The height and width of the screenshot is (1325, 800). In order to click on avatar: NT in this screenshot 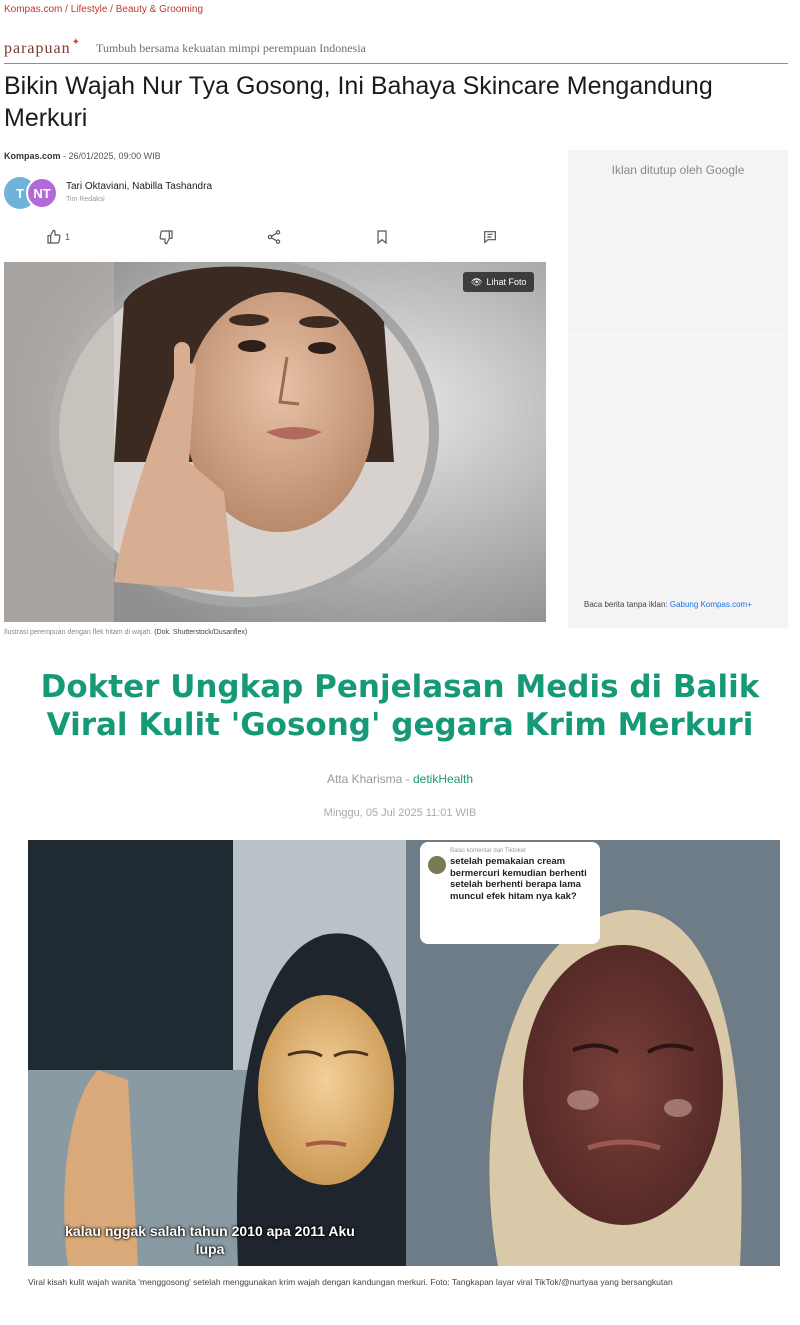, I will do `click(42, 193)`.